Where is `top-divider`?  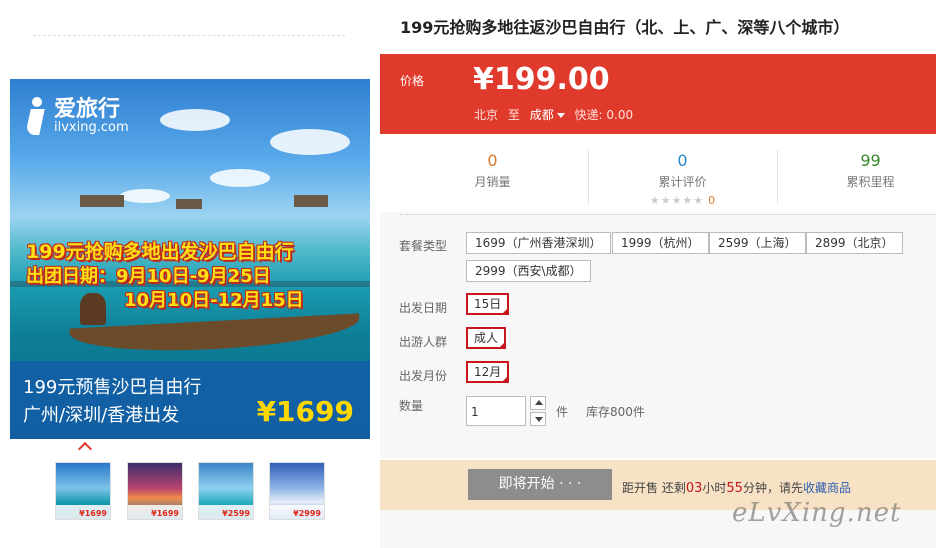 top-divider is located at coordinates (189, 35).